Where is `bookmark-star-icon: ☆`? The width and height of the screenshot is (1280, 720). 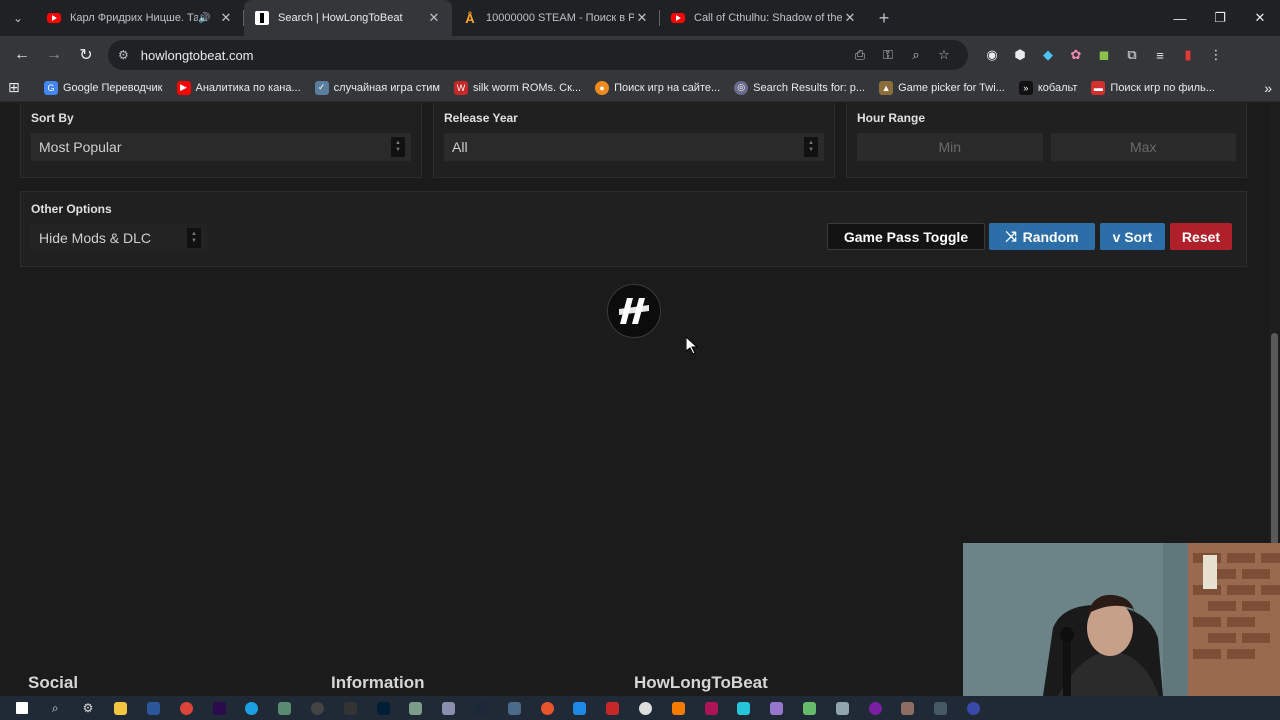 bookmark-star-icon: ☆ is located at coordinates (944, 55).